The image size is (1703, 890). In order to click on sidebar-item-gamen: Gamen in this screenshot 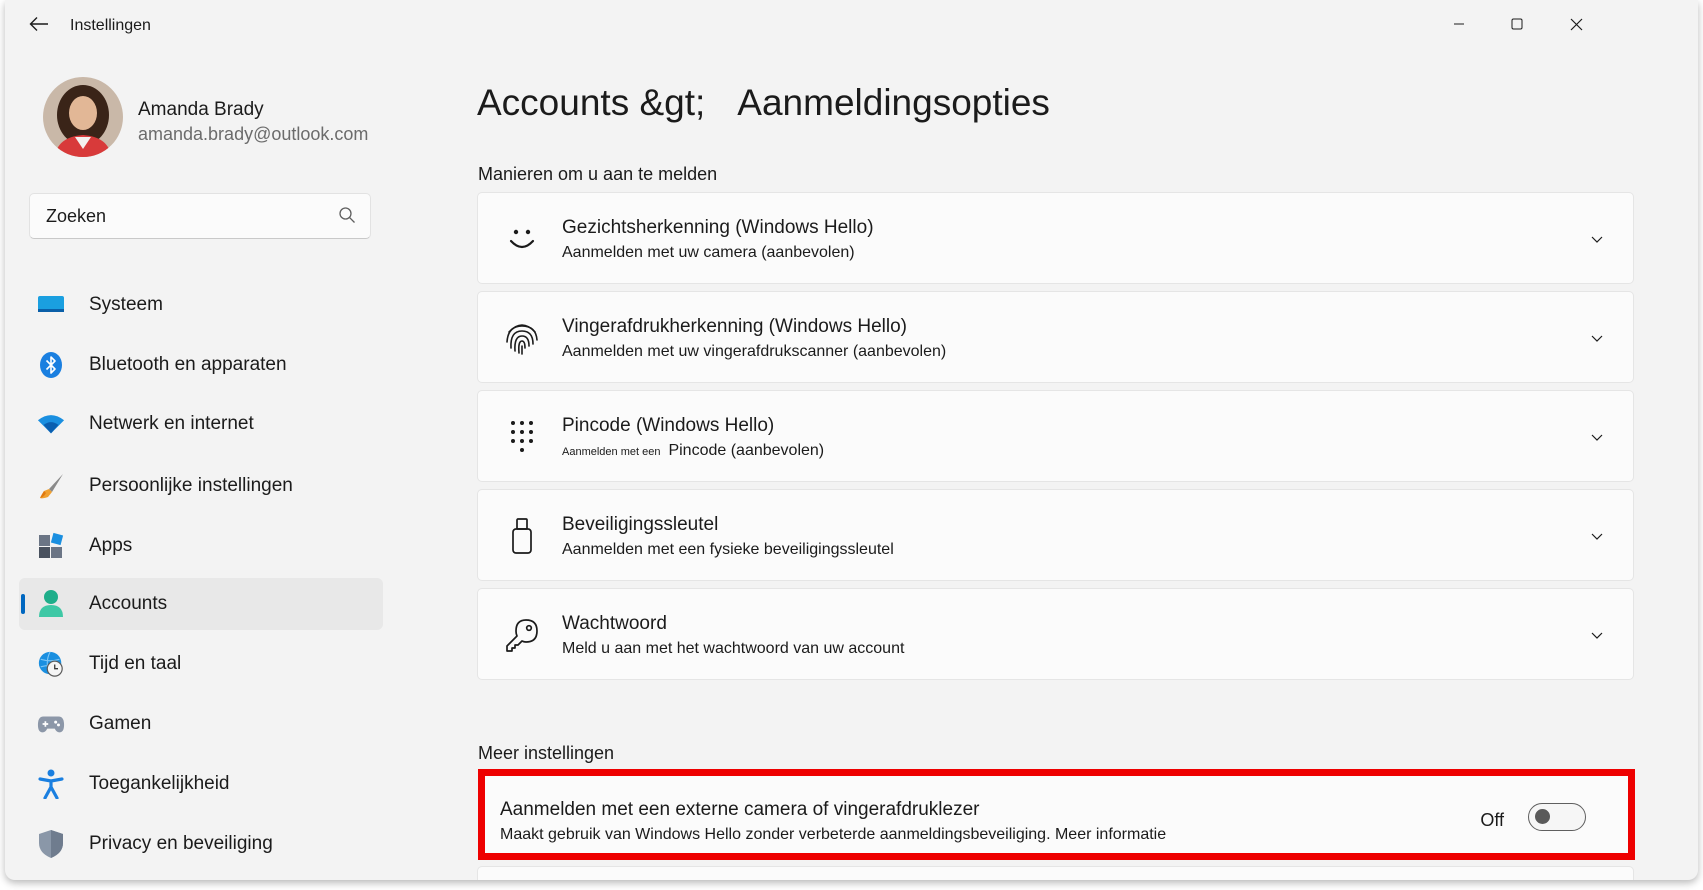, I will do `click(201, 724)`.